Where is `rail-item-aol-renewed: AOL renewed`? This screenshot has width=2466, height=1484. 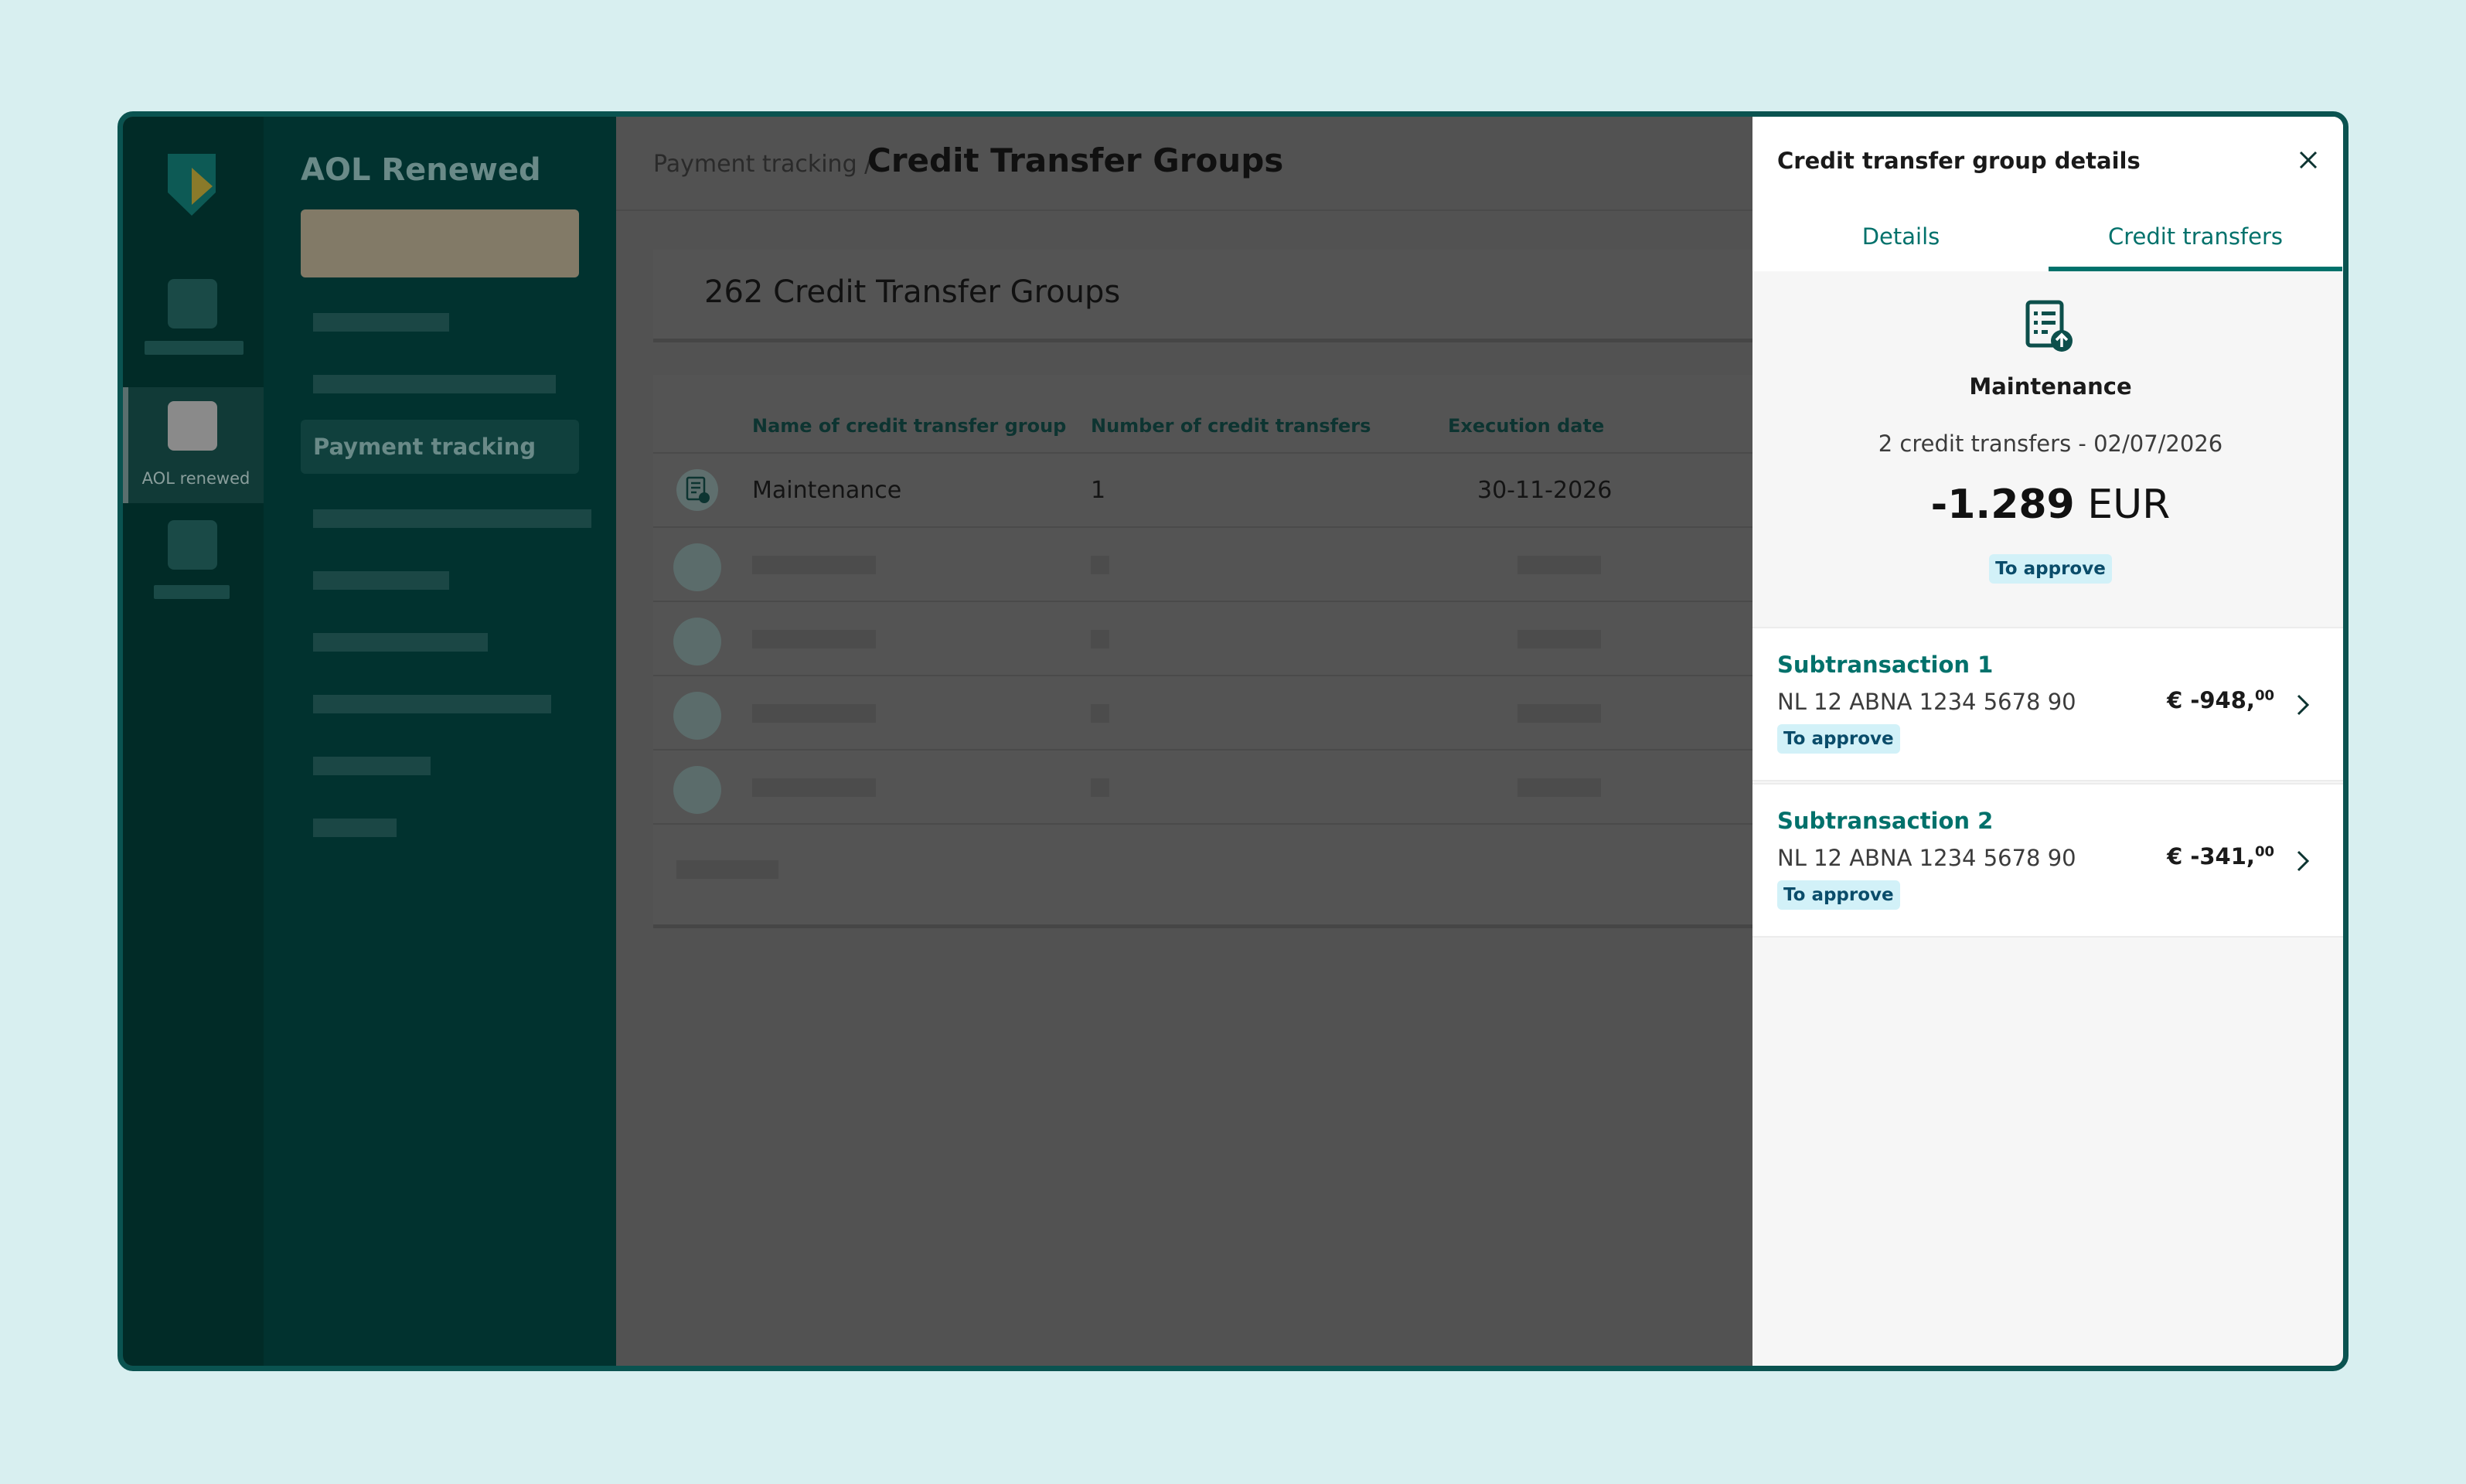 rail-item-aol-renewed: AOL renewed is located at coordinates (193, 445).